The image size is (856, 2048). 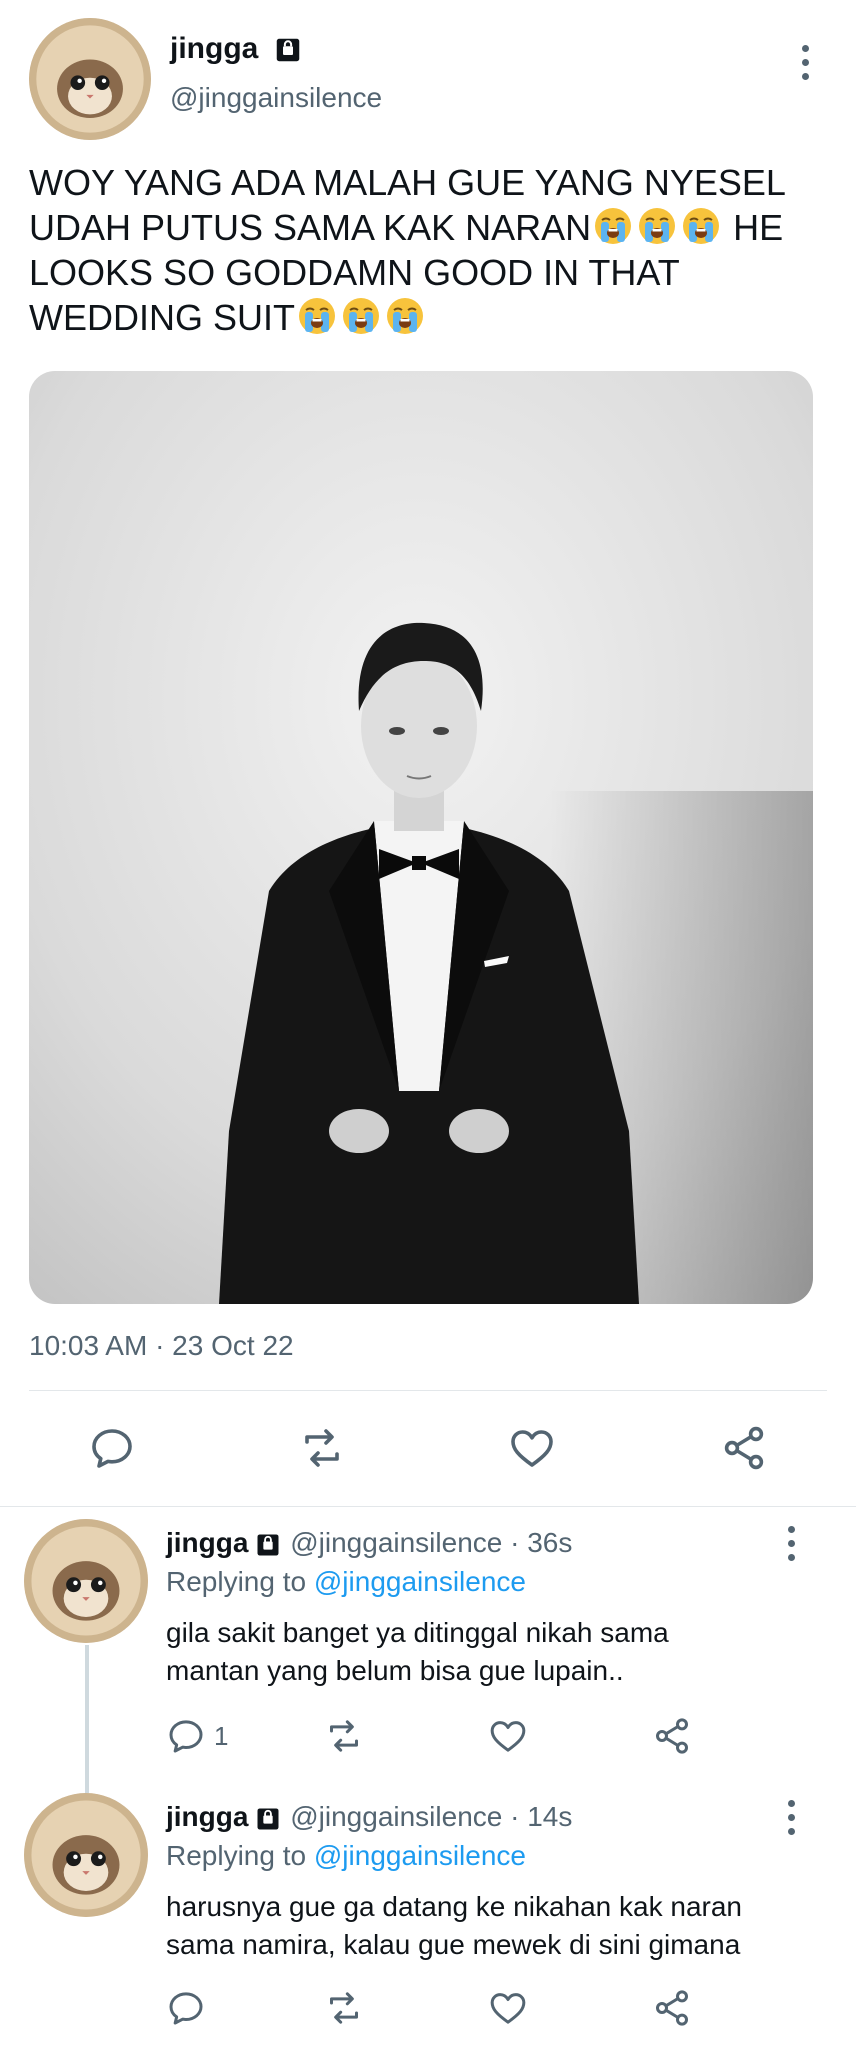 I want to click on reply-button, so click(x=190, y=2008).